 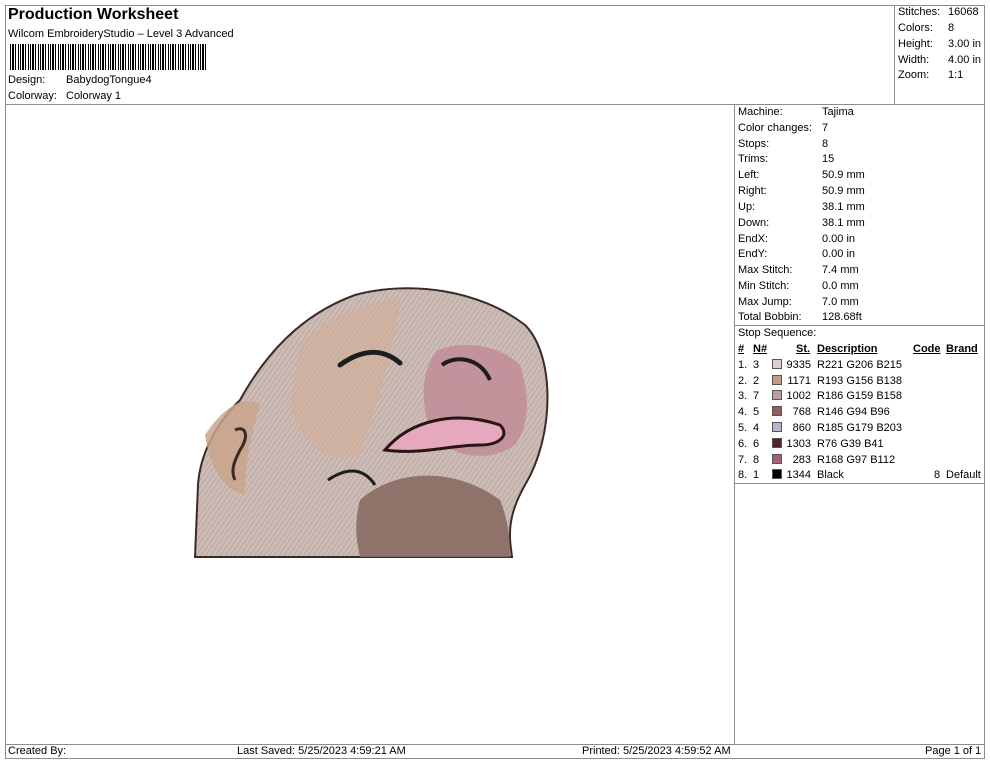 What do you see at coordinates (840, 270) in the screenshot?
I see `info-value: 7.4 mm` at bounding box center [840, 270].